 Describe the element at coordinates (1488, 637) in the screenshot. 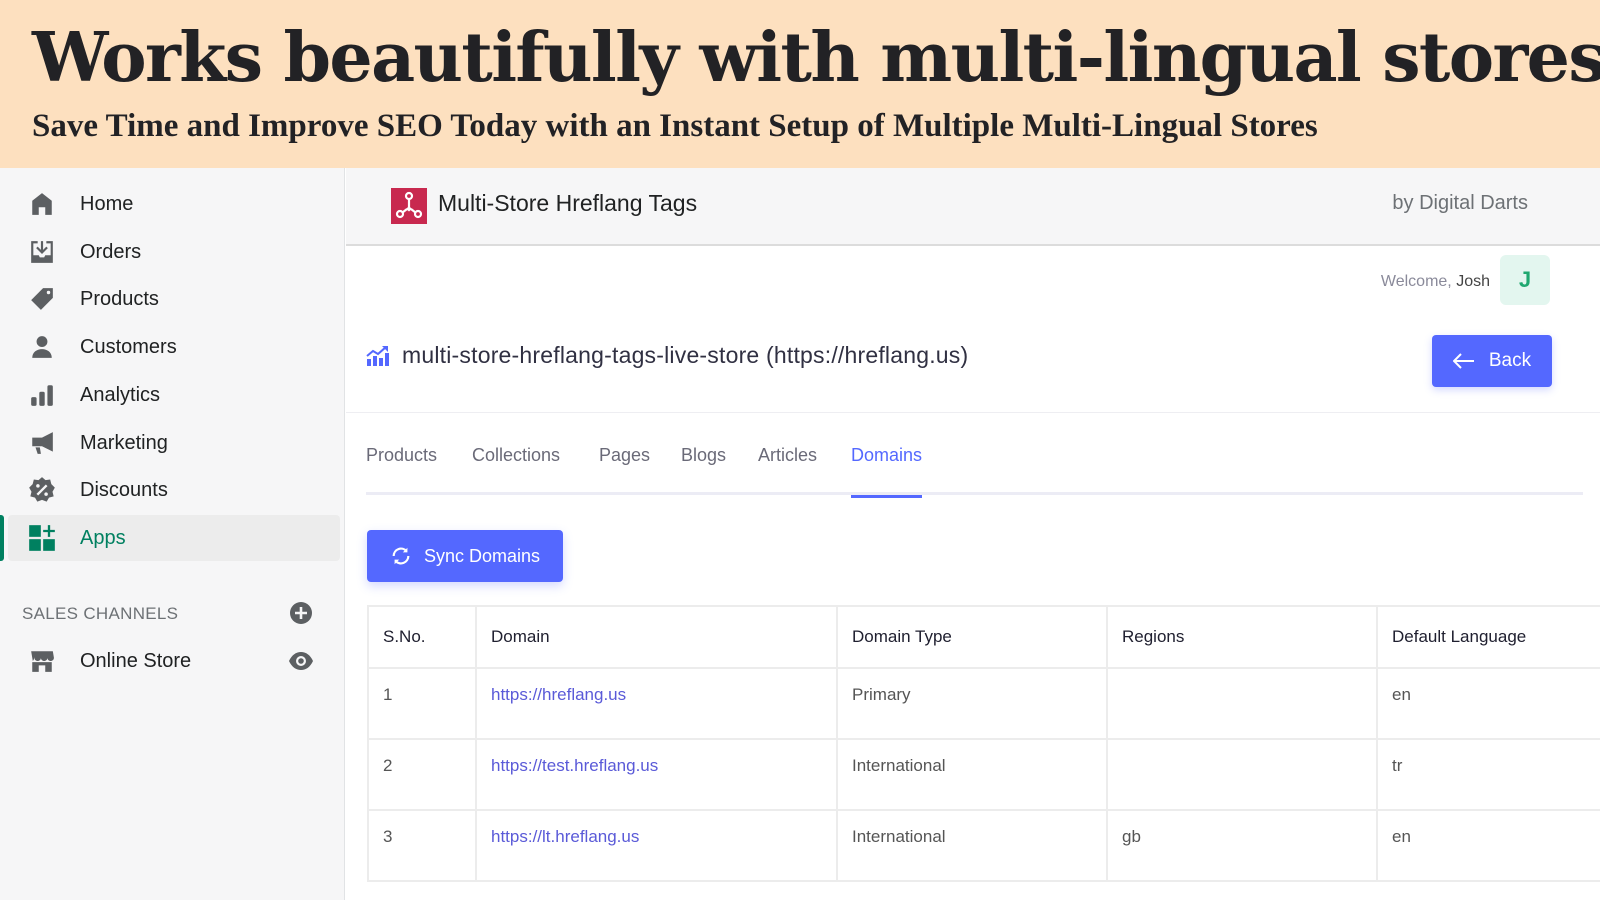

I see `column-header: Default Language` at that location.